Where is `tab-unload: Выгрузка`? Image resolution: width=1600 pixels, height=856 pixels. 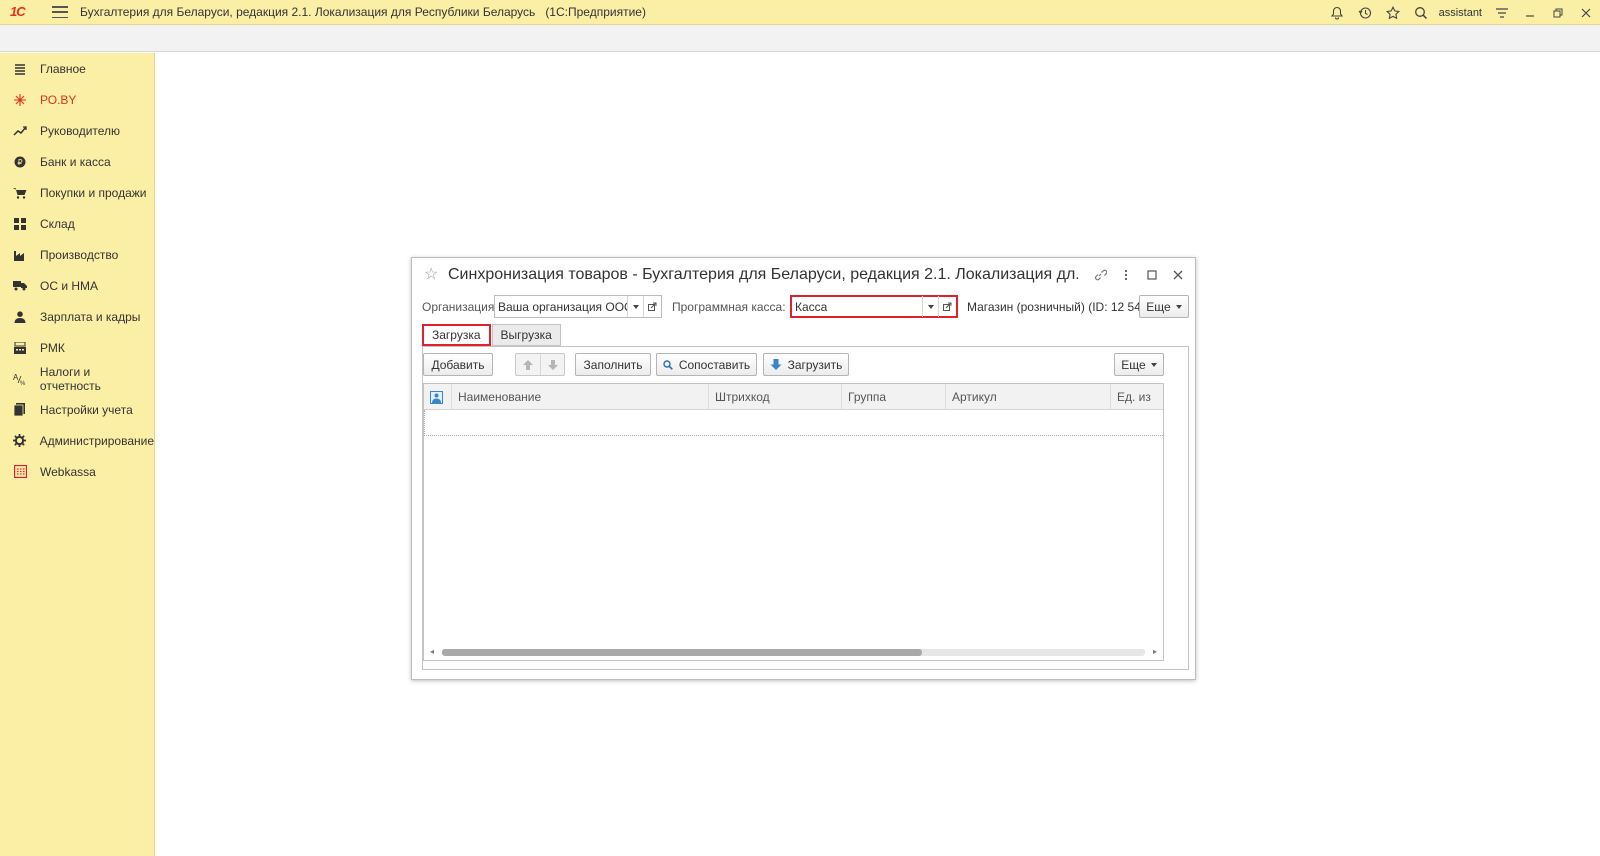
tab-unload: Выгрузка is located at coordinates (526, 335).